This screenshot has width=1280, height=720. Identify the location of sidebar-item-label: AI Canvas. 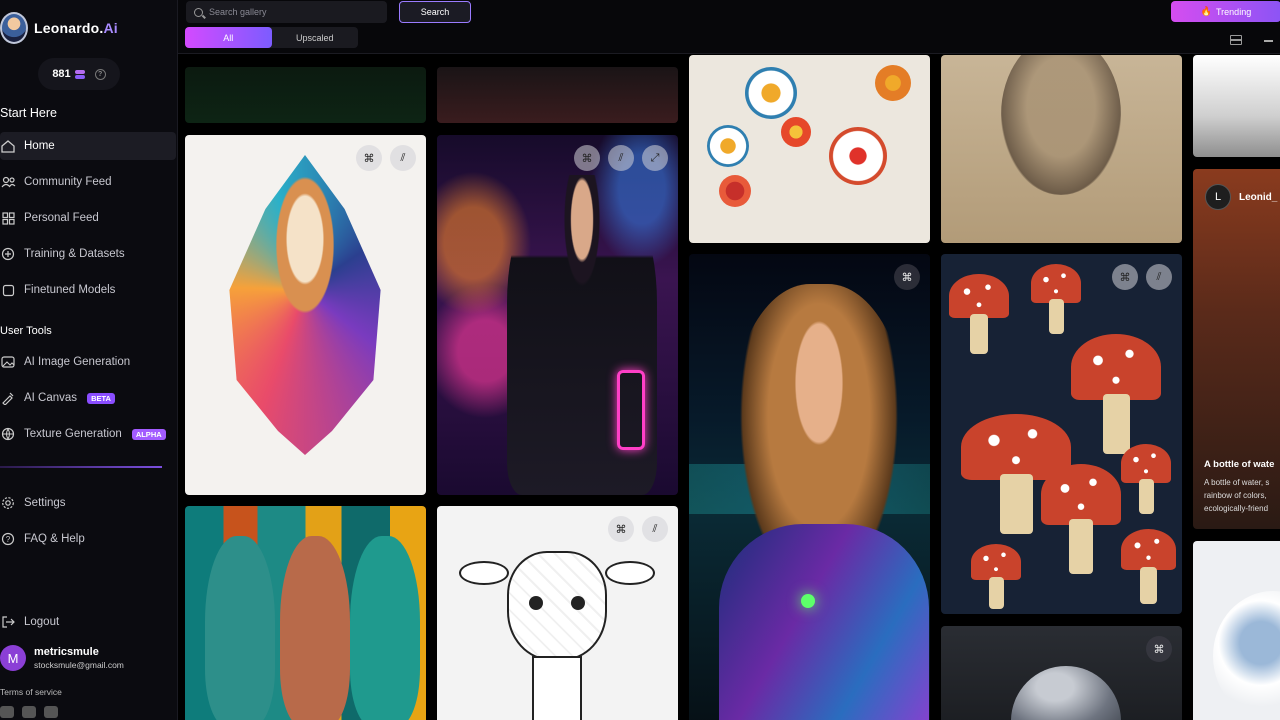
(51, 398).